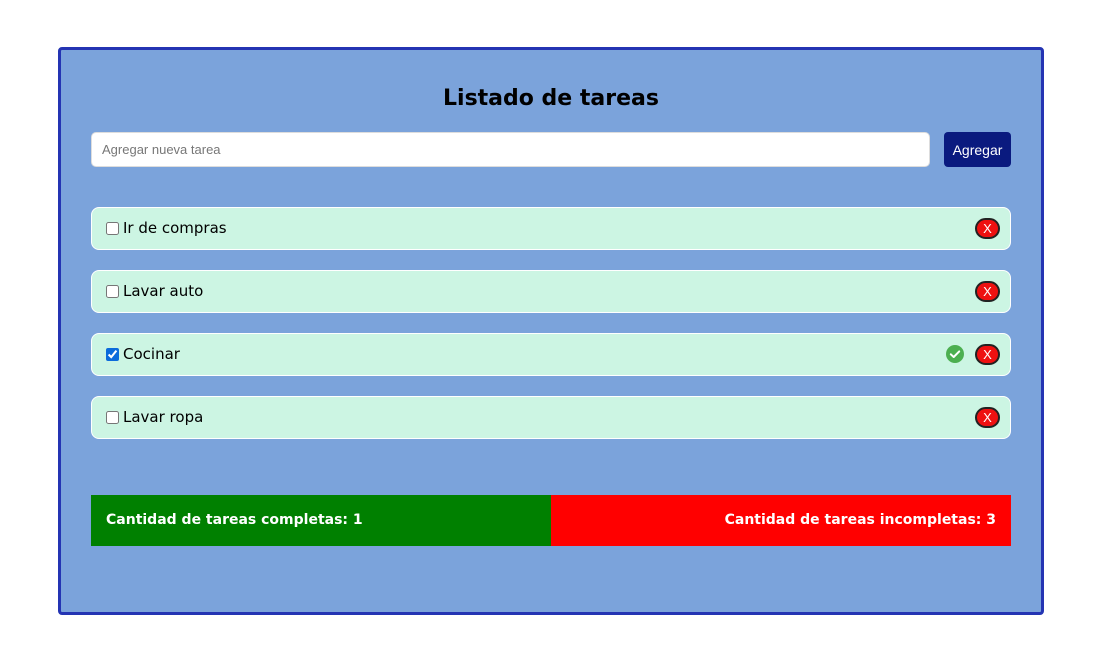 The width and height of the screenshot is (1100, 672). I want to click on task-label: Lavar ropa, so click(163, 417).